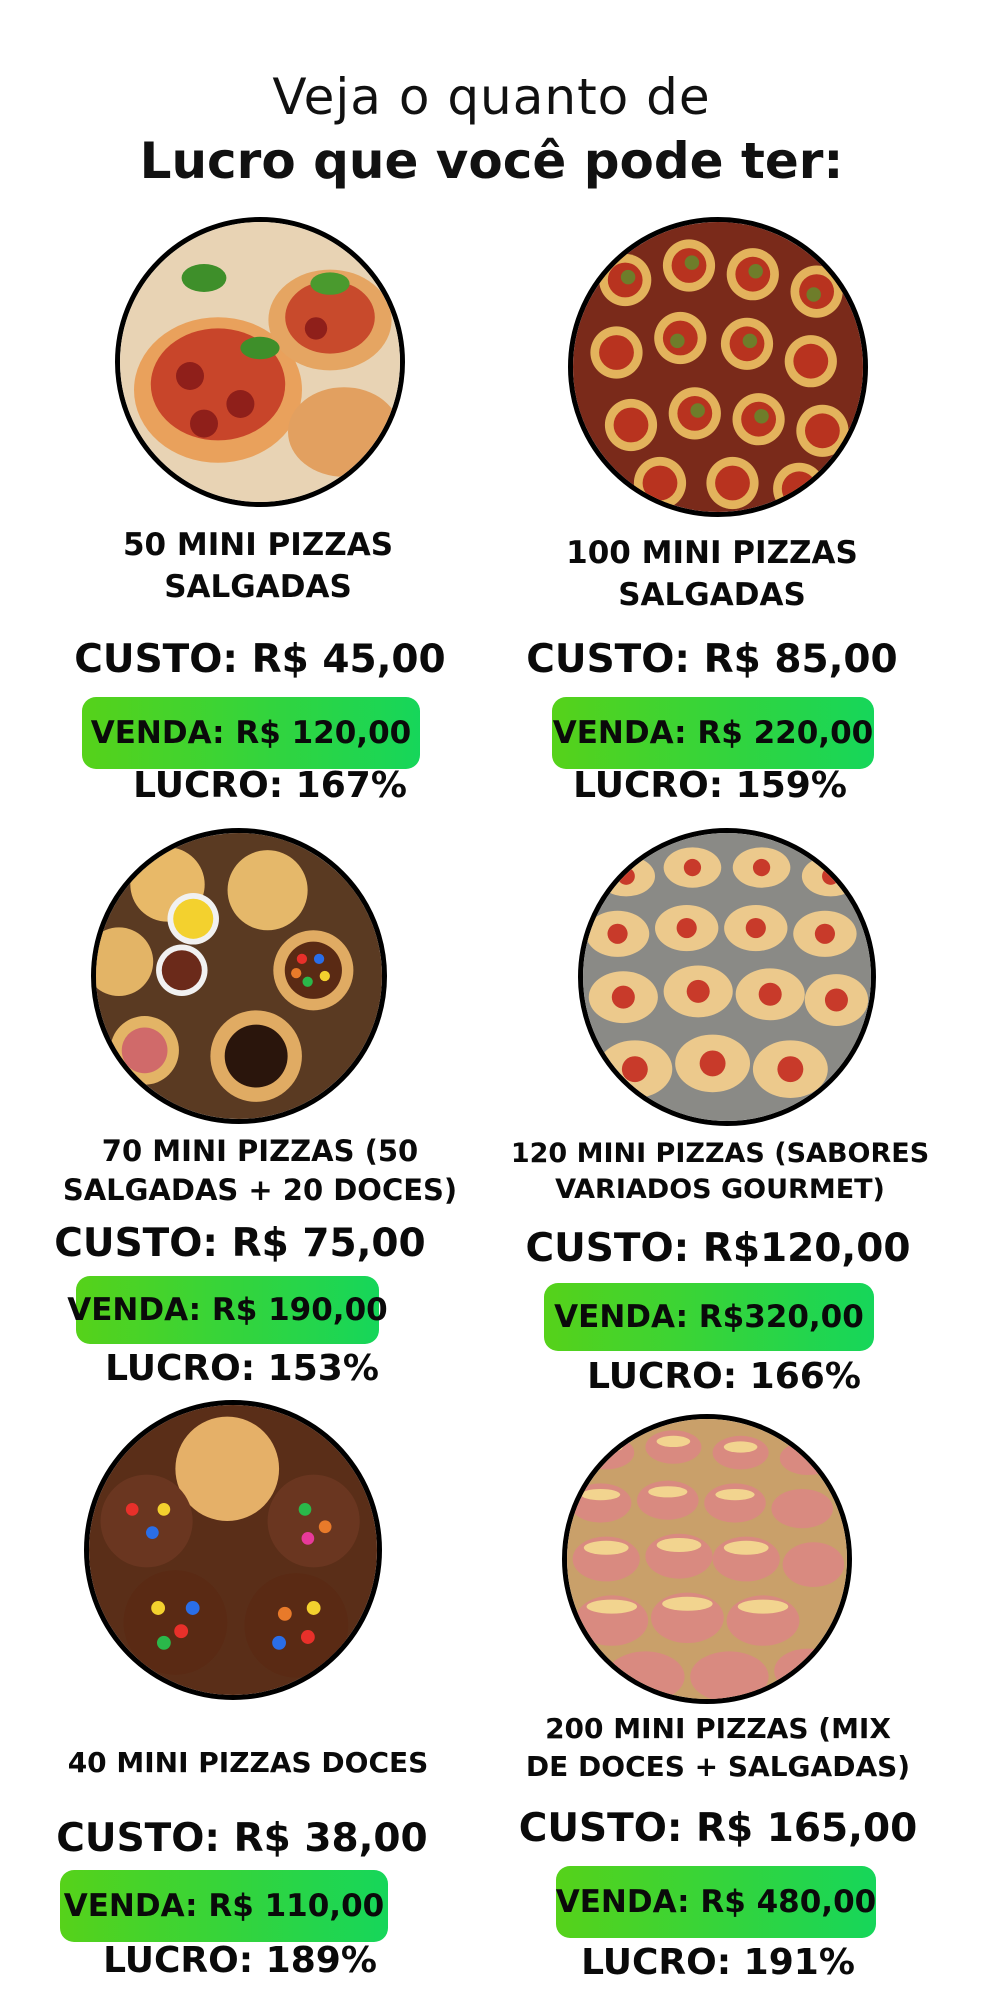 This screenshot has width=983, height=2000. What do you see at coordinates (270, 785) in the screenshot?
I see `product-profit: LUCRO: 167%` at bounding box center [270, 785].